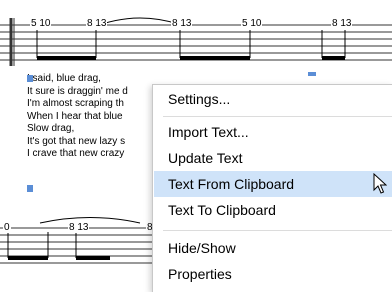 This screenshot has width=392, height=292. I want to click on menu-item-text-to-clipboard: Text To Clipboard, so click(273, 210).